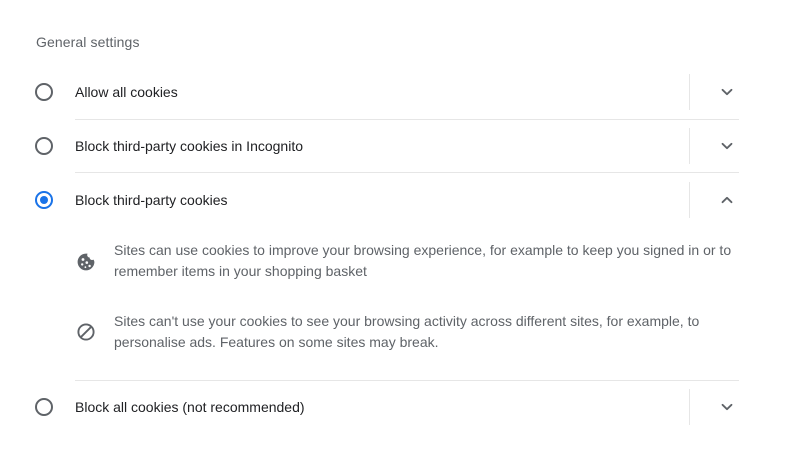  Describe the element at coordinates (86, 332) in the screenshot. I see `block-icon` at that location.